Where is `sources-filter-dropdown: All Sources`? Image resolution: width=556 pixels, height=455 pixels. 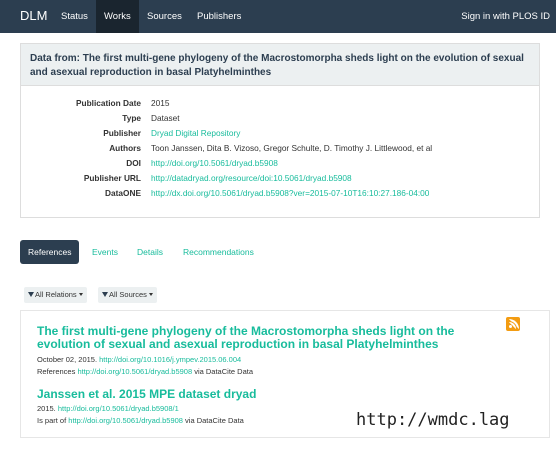
sources-filter-dropdown: All Sources is located at coordinates (127, 295).